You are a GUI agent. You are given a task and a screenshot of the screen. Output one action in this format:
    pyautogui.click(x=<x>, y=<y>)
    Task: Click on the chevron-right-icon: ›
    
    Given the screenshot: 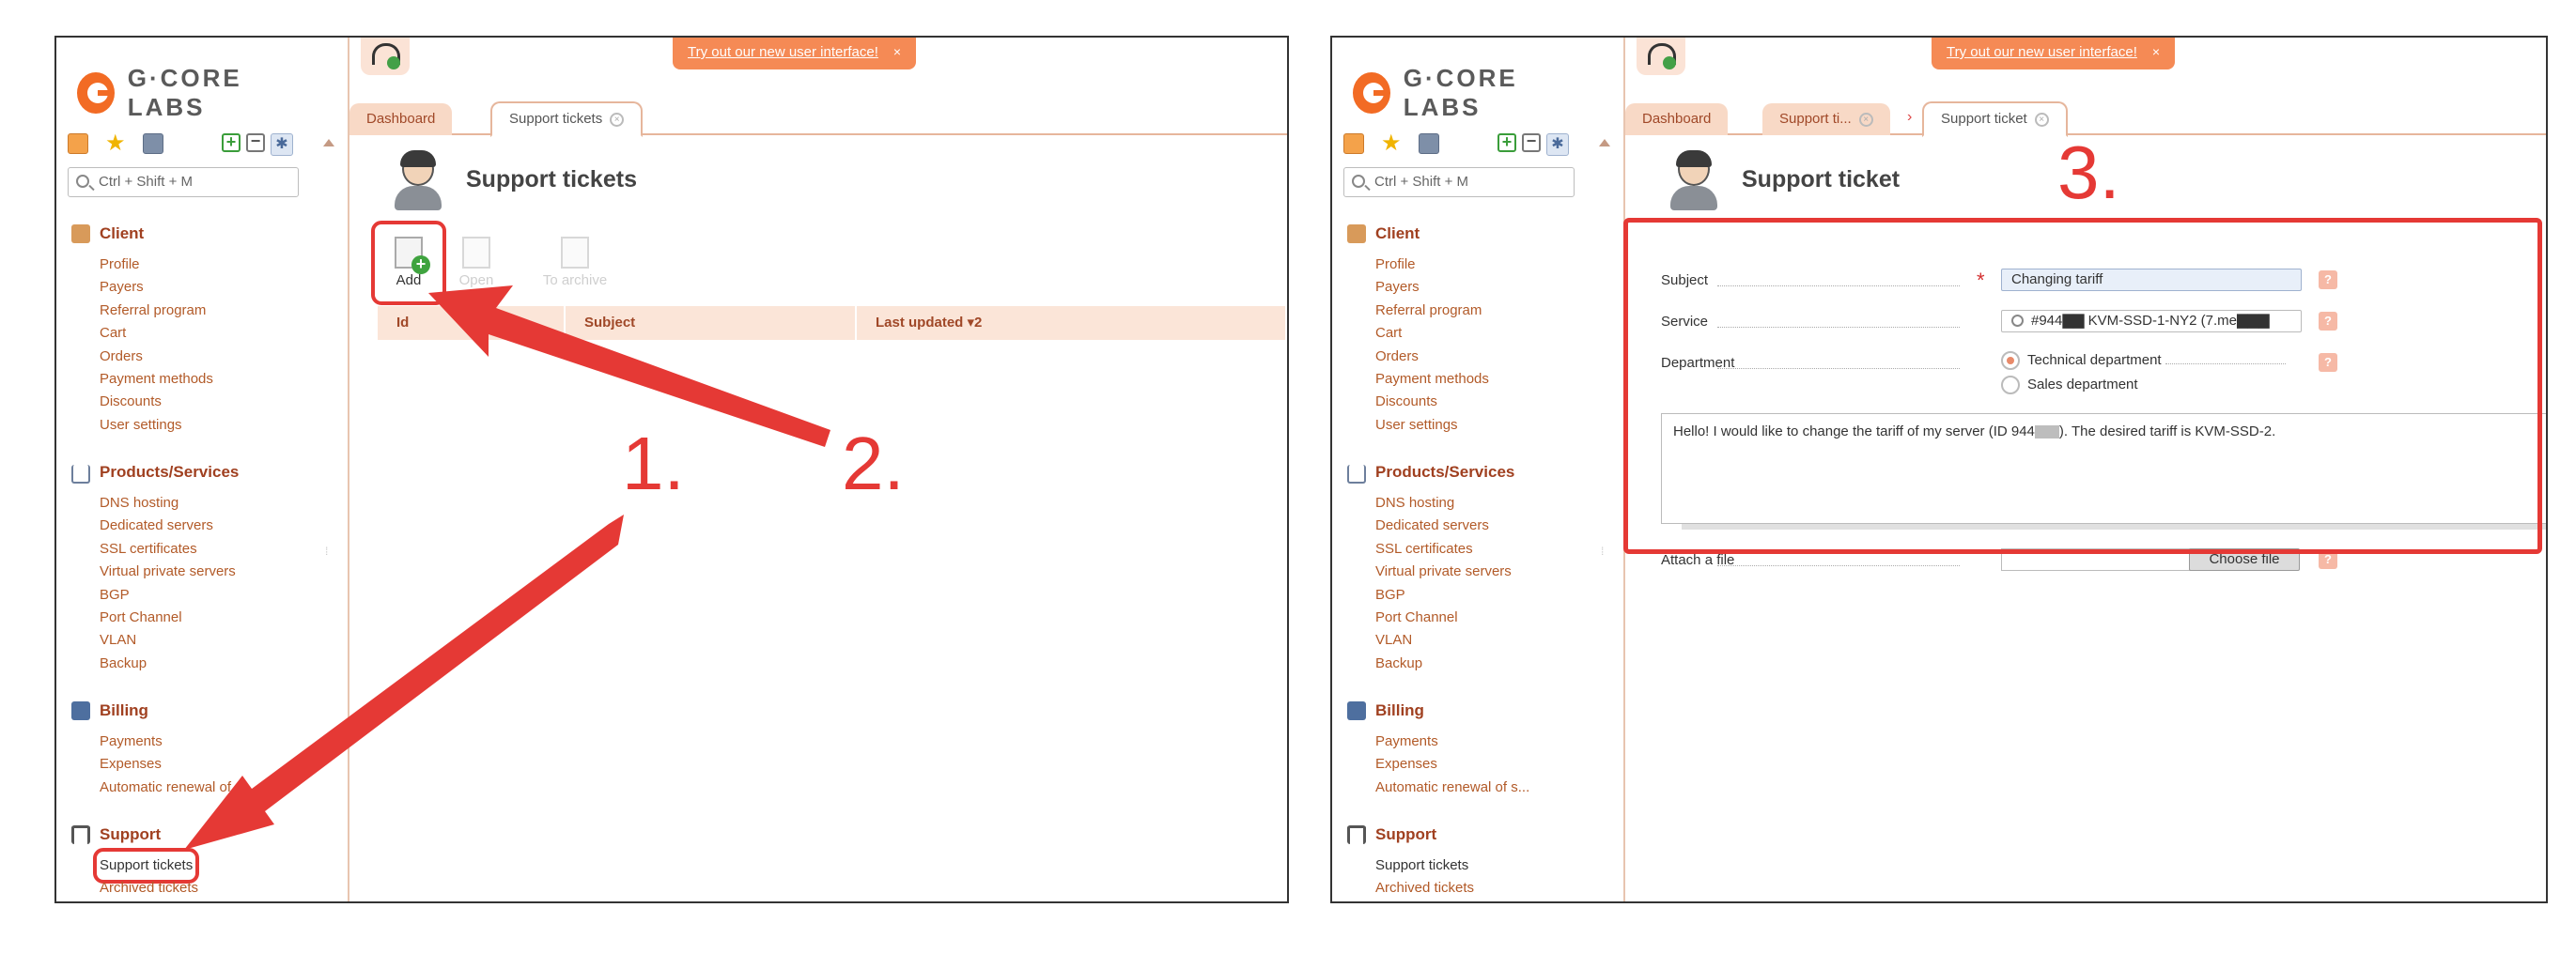 What is the action you would take?
    pyautogui.click(x=1910, y=117)
    